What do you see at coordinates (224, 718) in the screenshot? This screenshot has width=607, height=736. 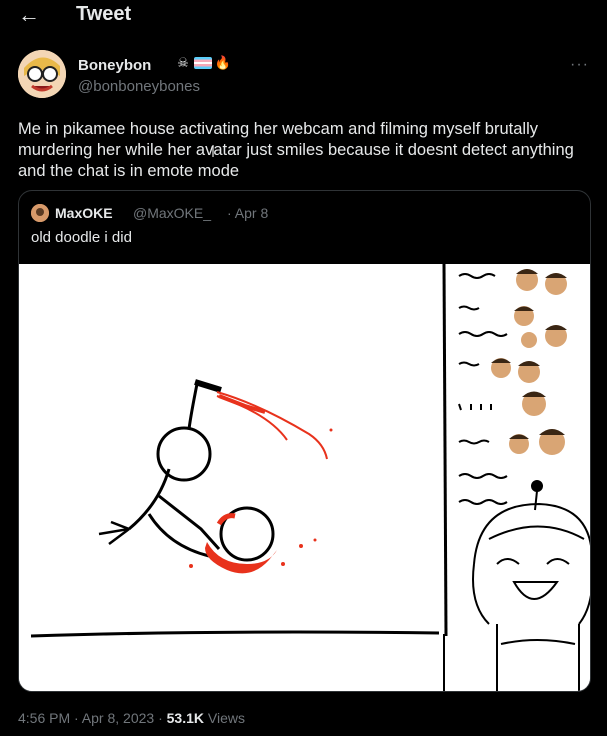 I see `views-label: Views` at bounding box center [224, 718].